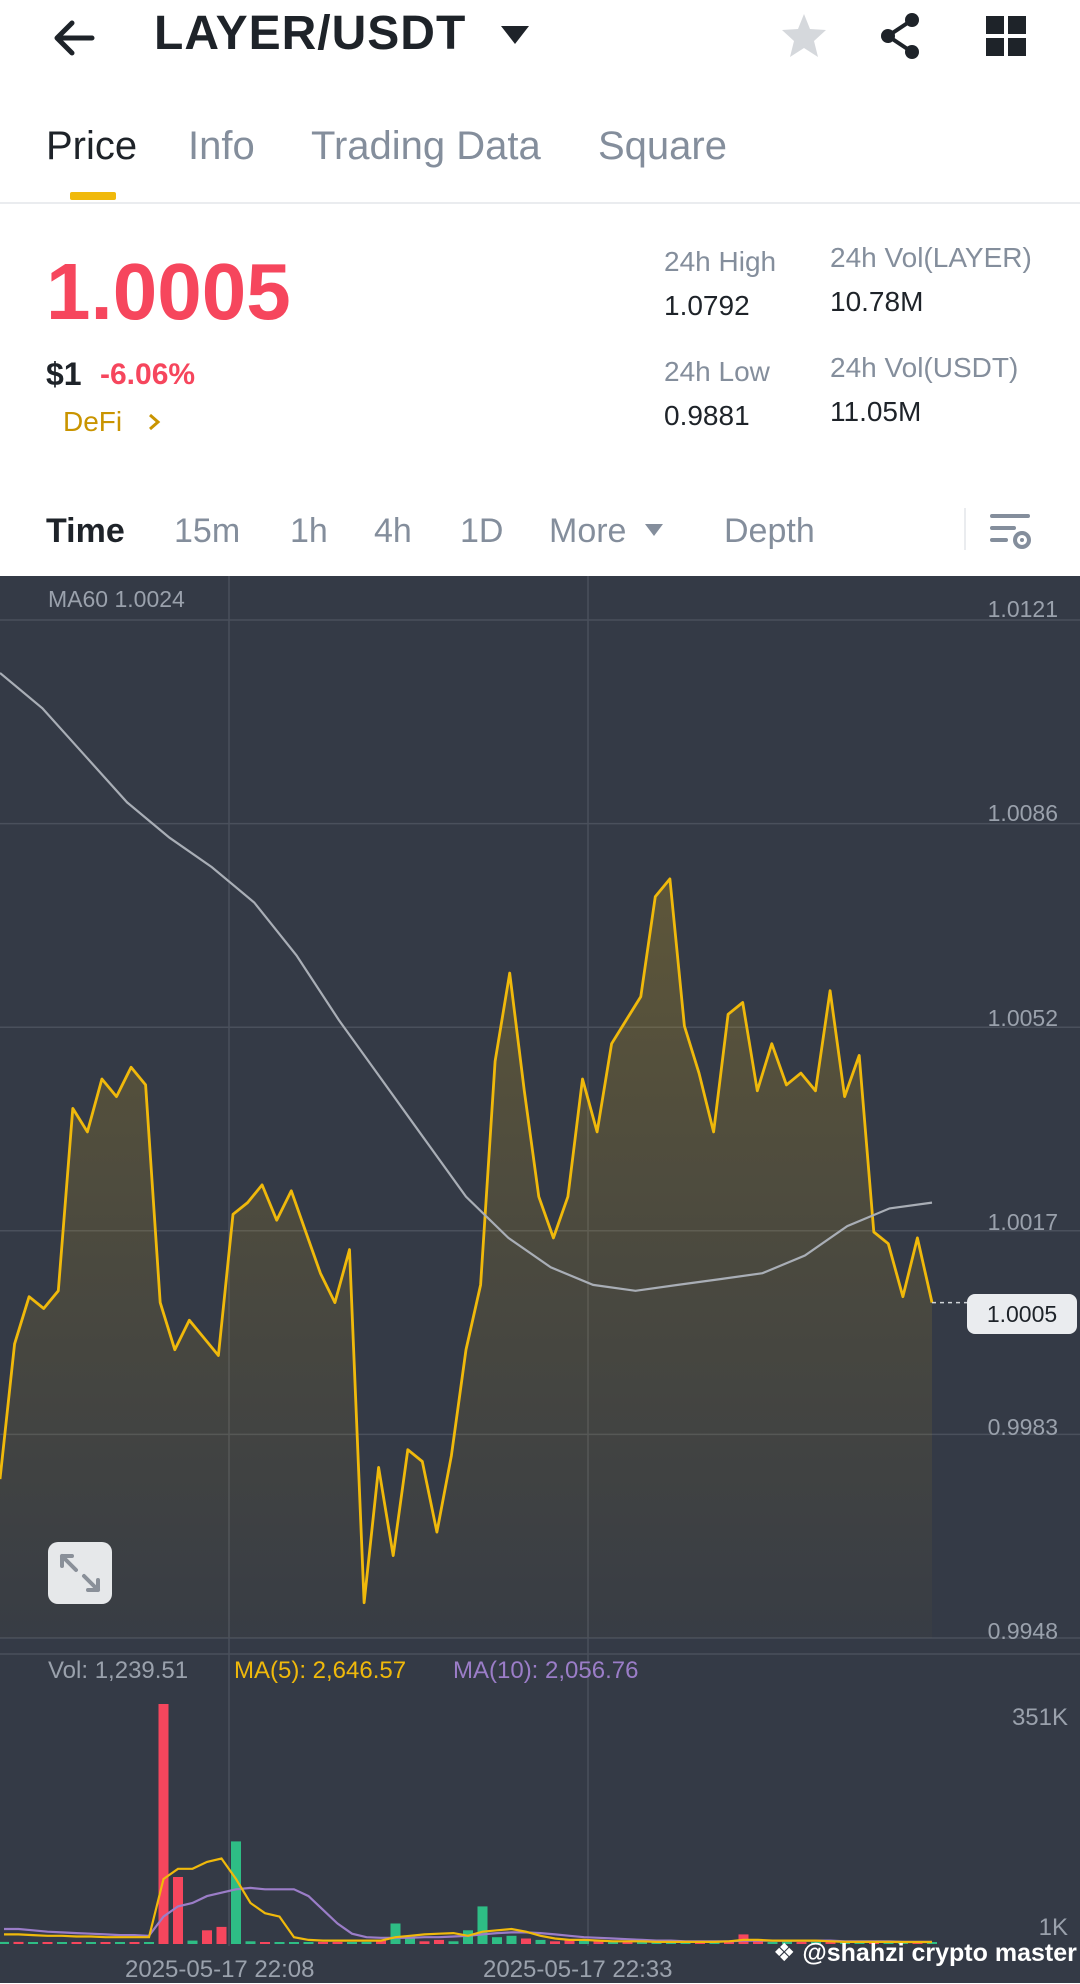 The height and width of the screenshot is (1984, 1080). I want to click on dropdown-caret-icon, so click(515, 35).